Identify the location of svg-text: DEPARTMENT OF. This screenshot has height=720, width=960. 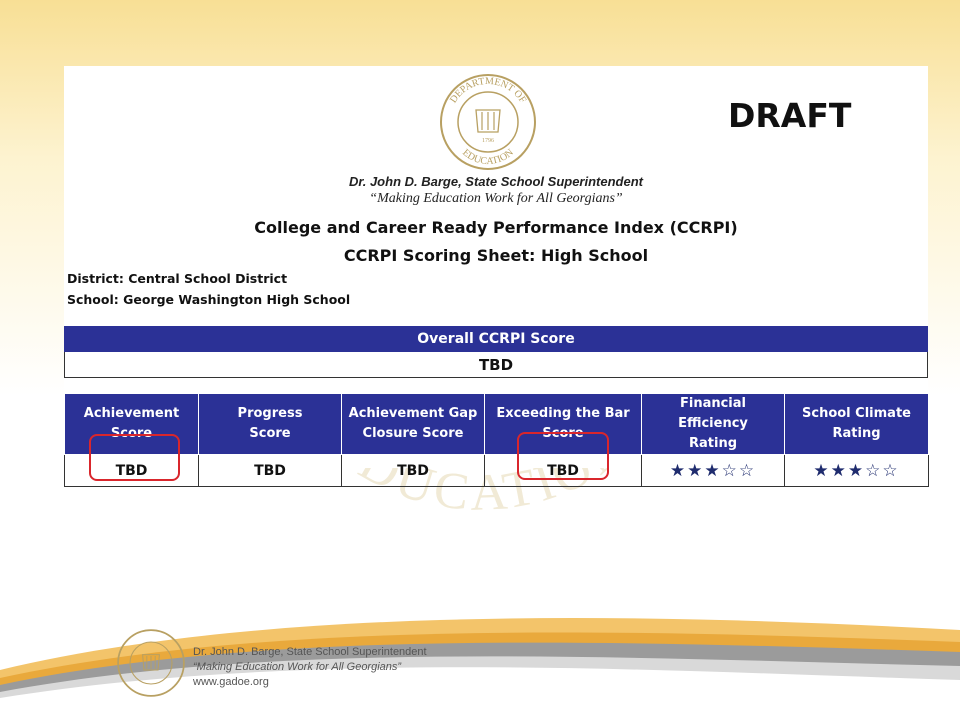
(488, 91).